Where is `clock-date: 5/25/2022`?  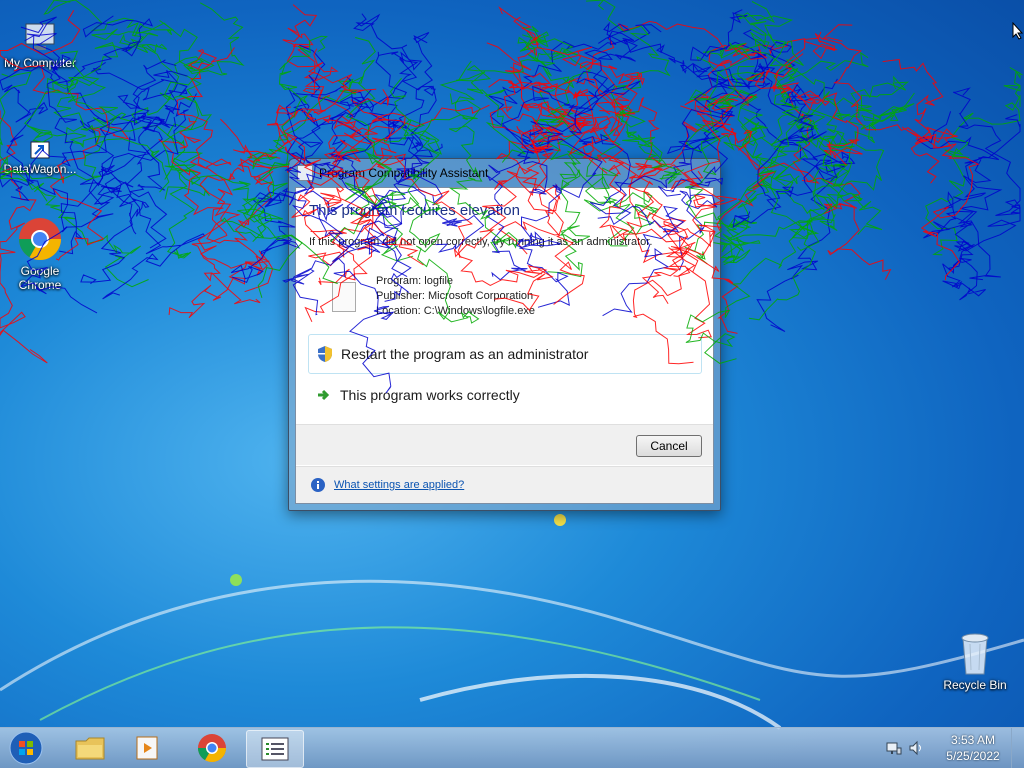
clock-date: 5/25/2022 is located at coordinates (973, 756).